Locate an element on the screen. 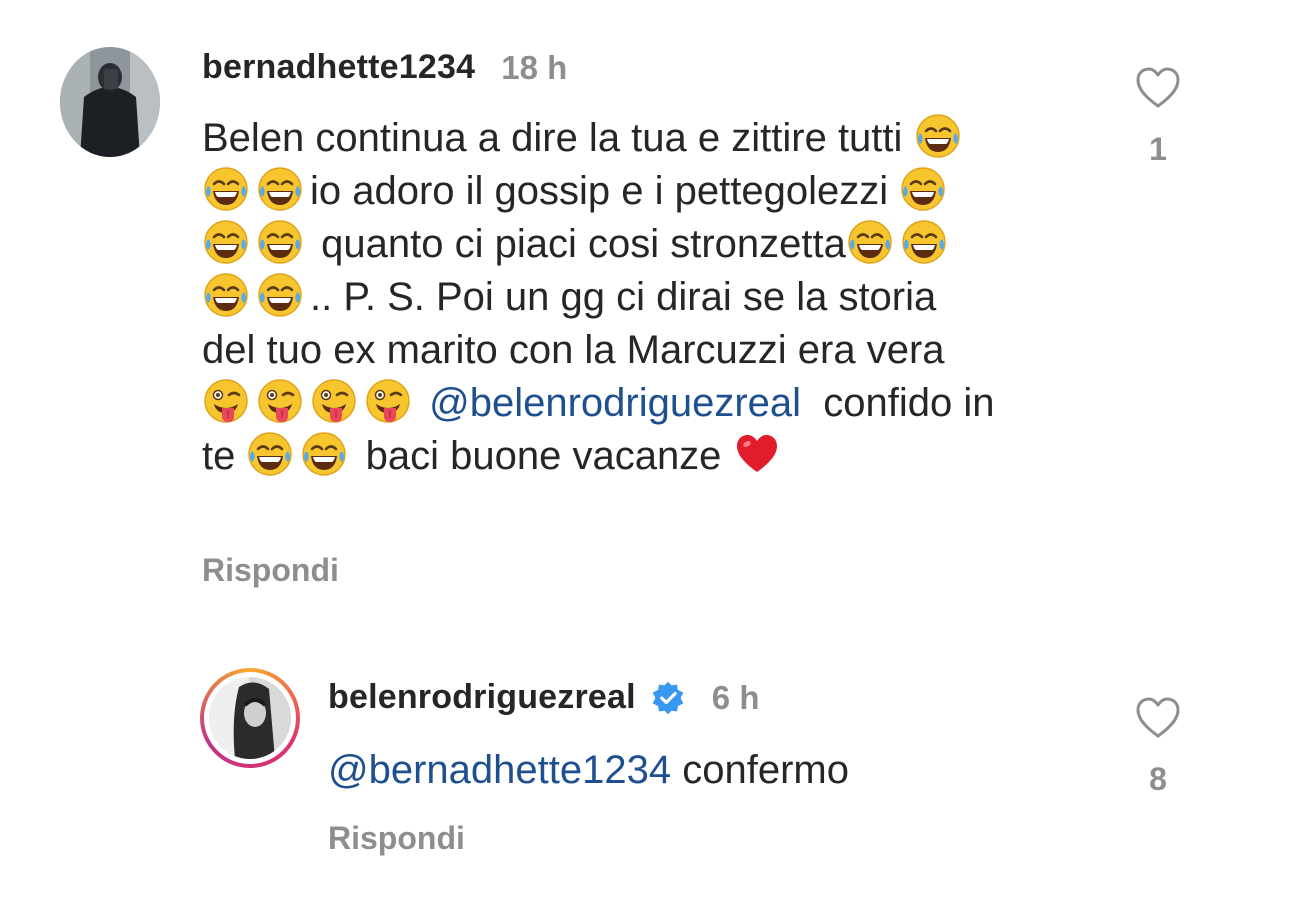 Image resolution: width=1290 pixels, height=916 pixels. like-count: 1 is located at coordinates (1158, 149).